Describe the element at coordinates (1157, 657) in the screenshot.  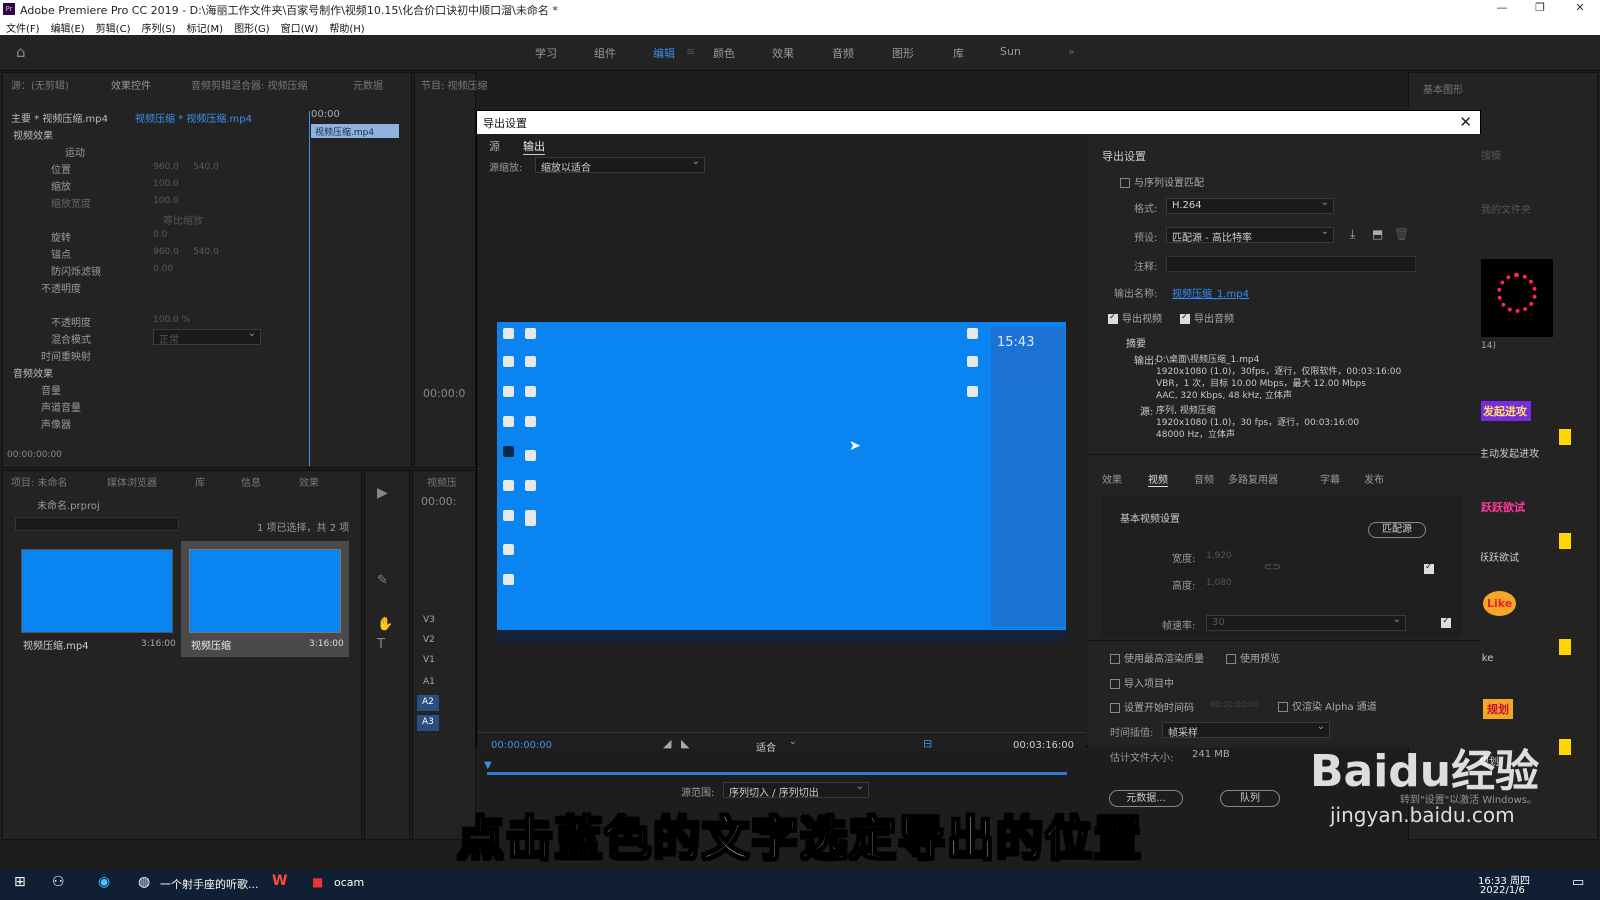
I see `max-quality-checkbox: 使用最高渲染质量` at that location.